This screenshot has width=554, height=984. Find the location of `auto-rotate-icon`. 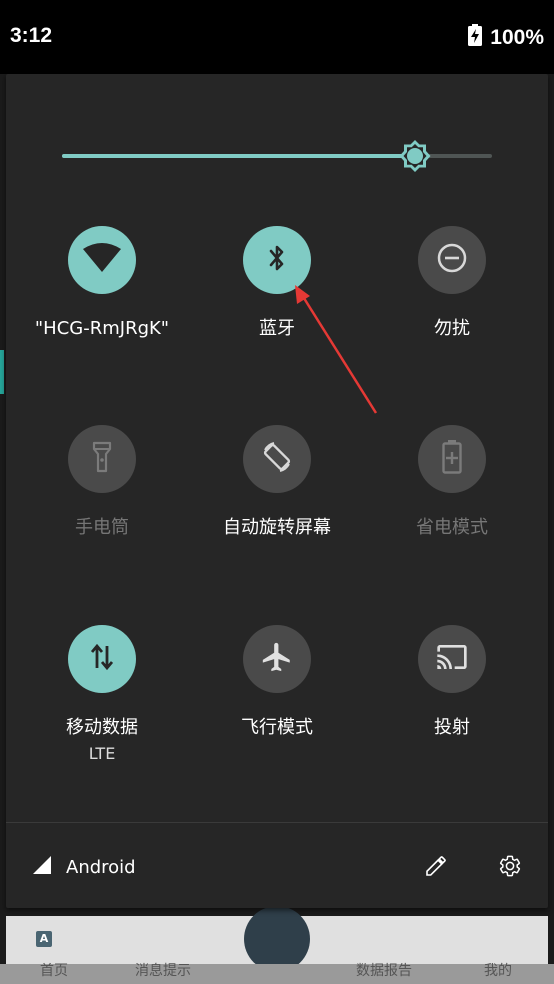

auto-rotate-icon is located at coordinates (277, 459).